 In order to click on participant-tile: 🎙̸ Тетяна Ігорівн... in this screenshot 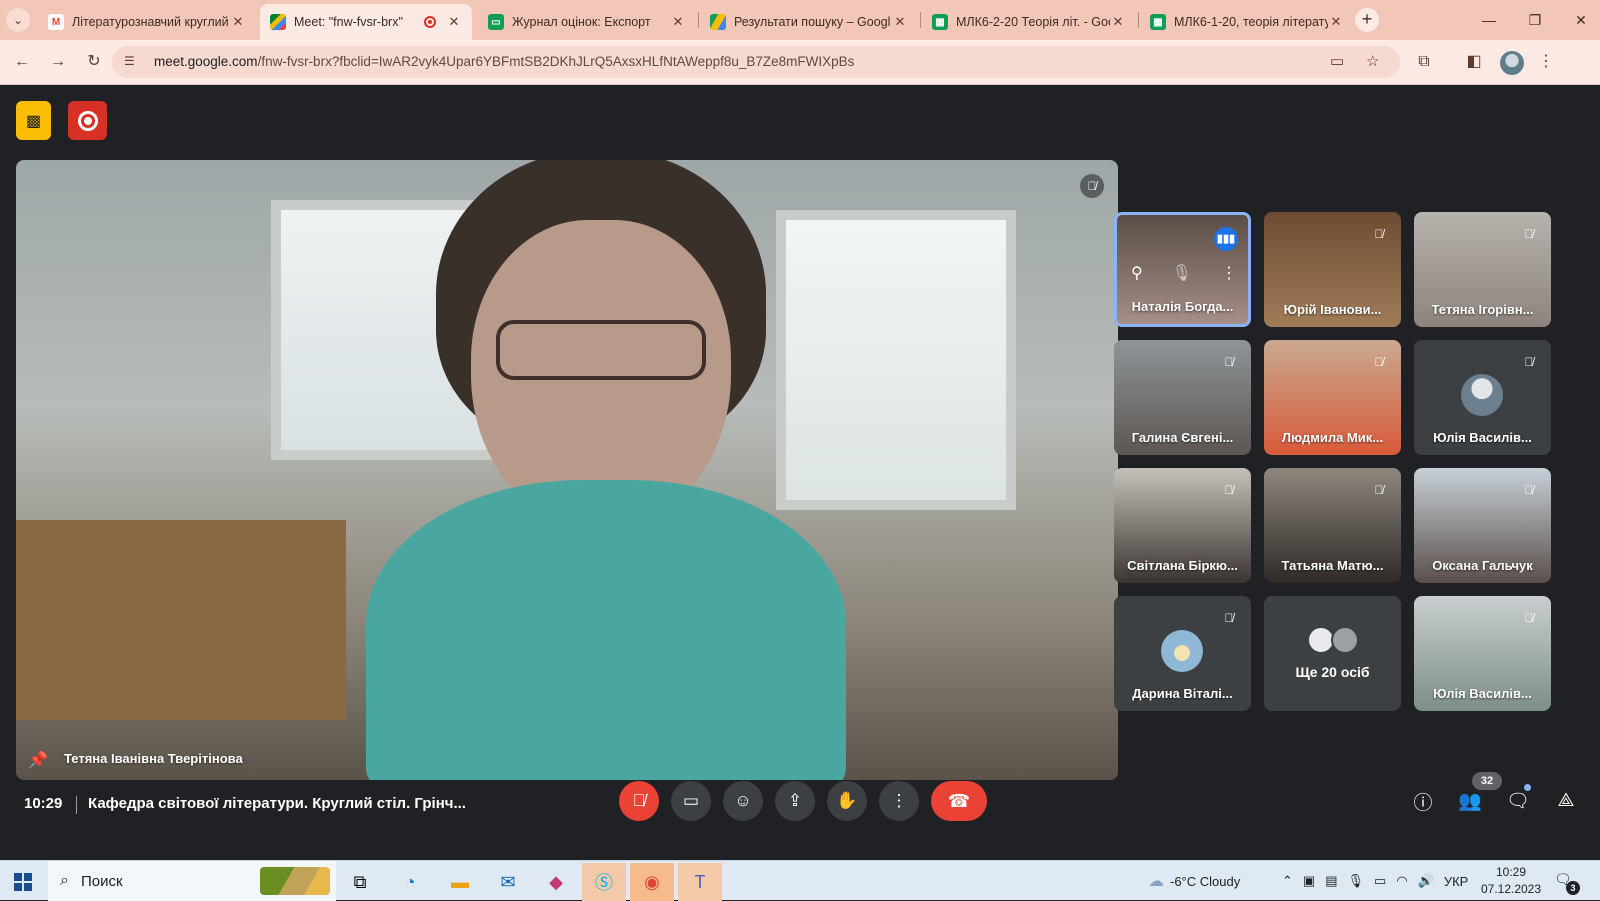, I will do `click(1482, 269)`.